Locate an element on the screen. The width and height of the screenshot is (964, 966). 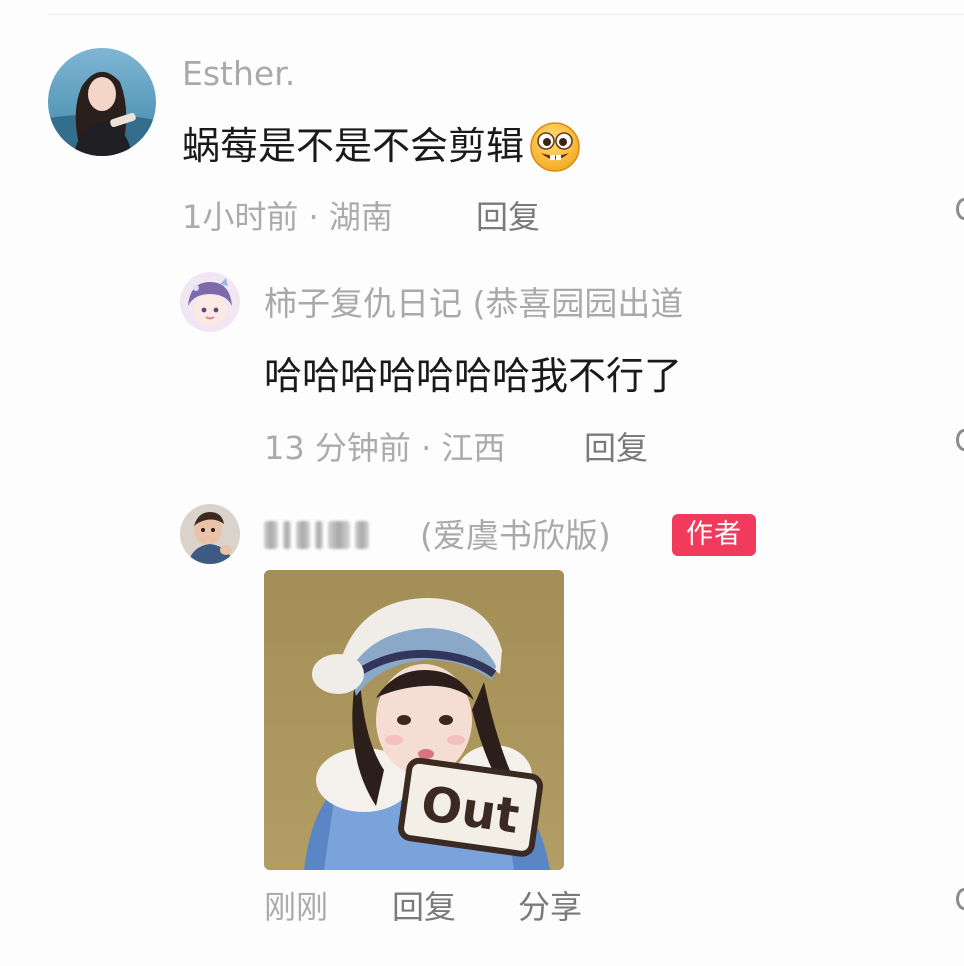
comment-username: Esther. is located at coordinates (238, 74).